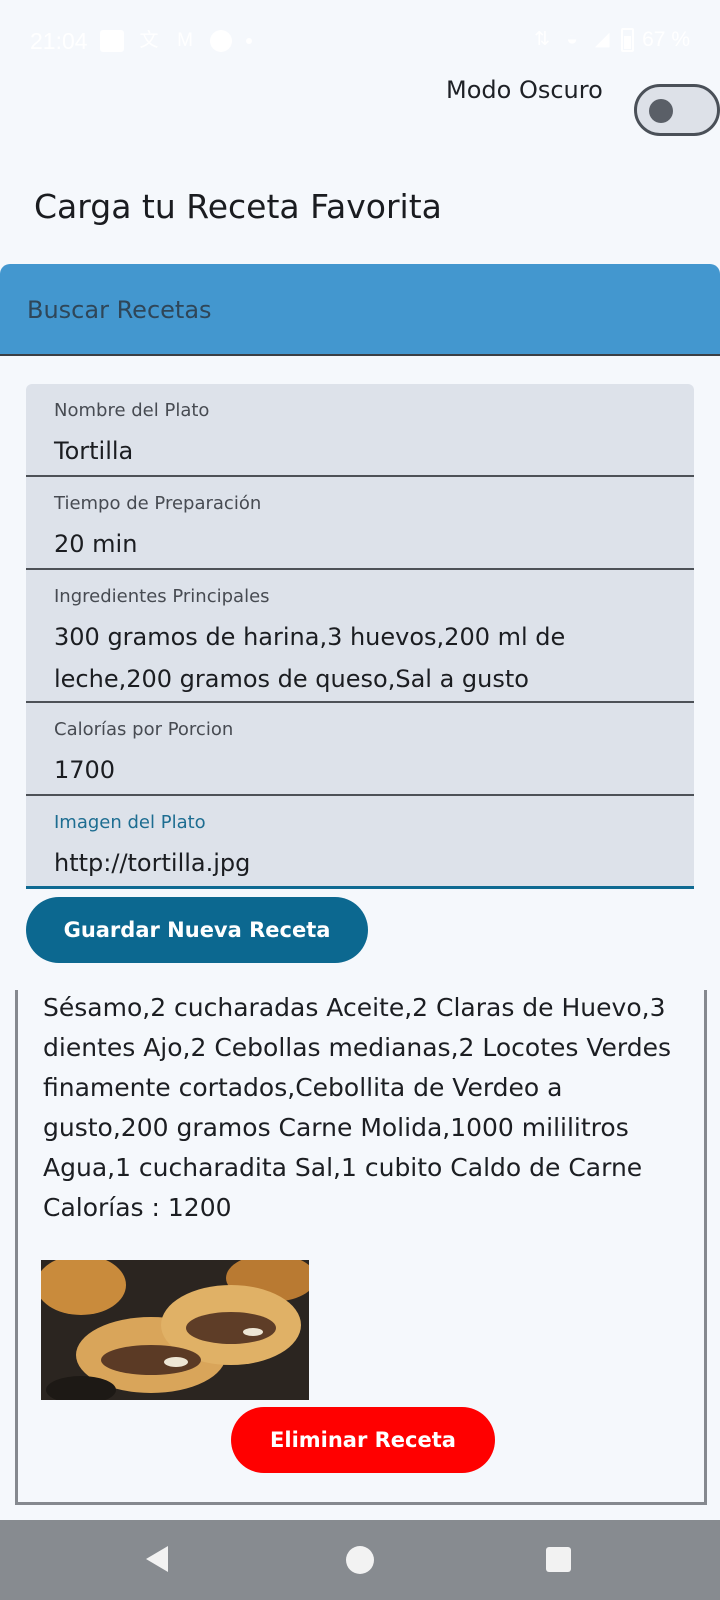 The width and height of the screenshot is (720, 1600). I want to click on recipe-calories-text: Calorías : 1200, so click(137, 1207).